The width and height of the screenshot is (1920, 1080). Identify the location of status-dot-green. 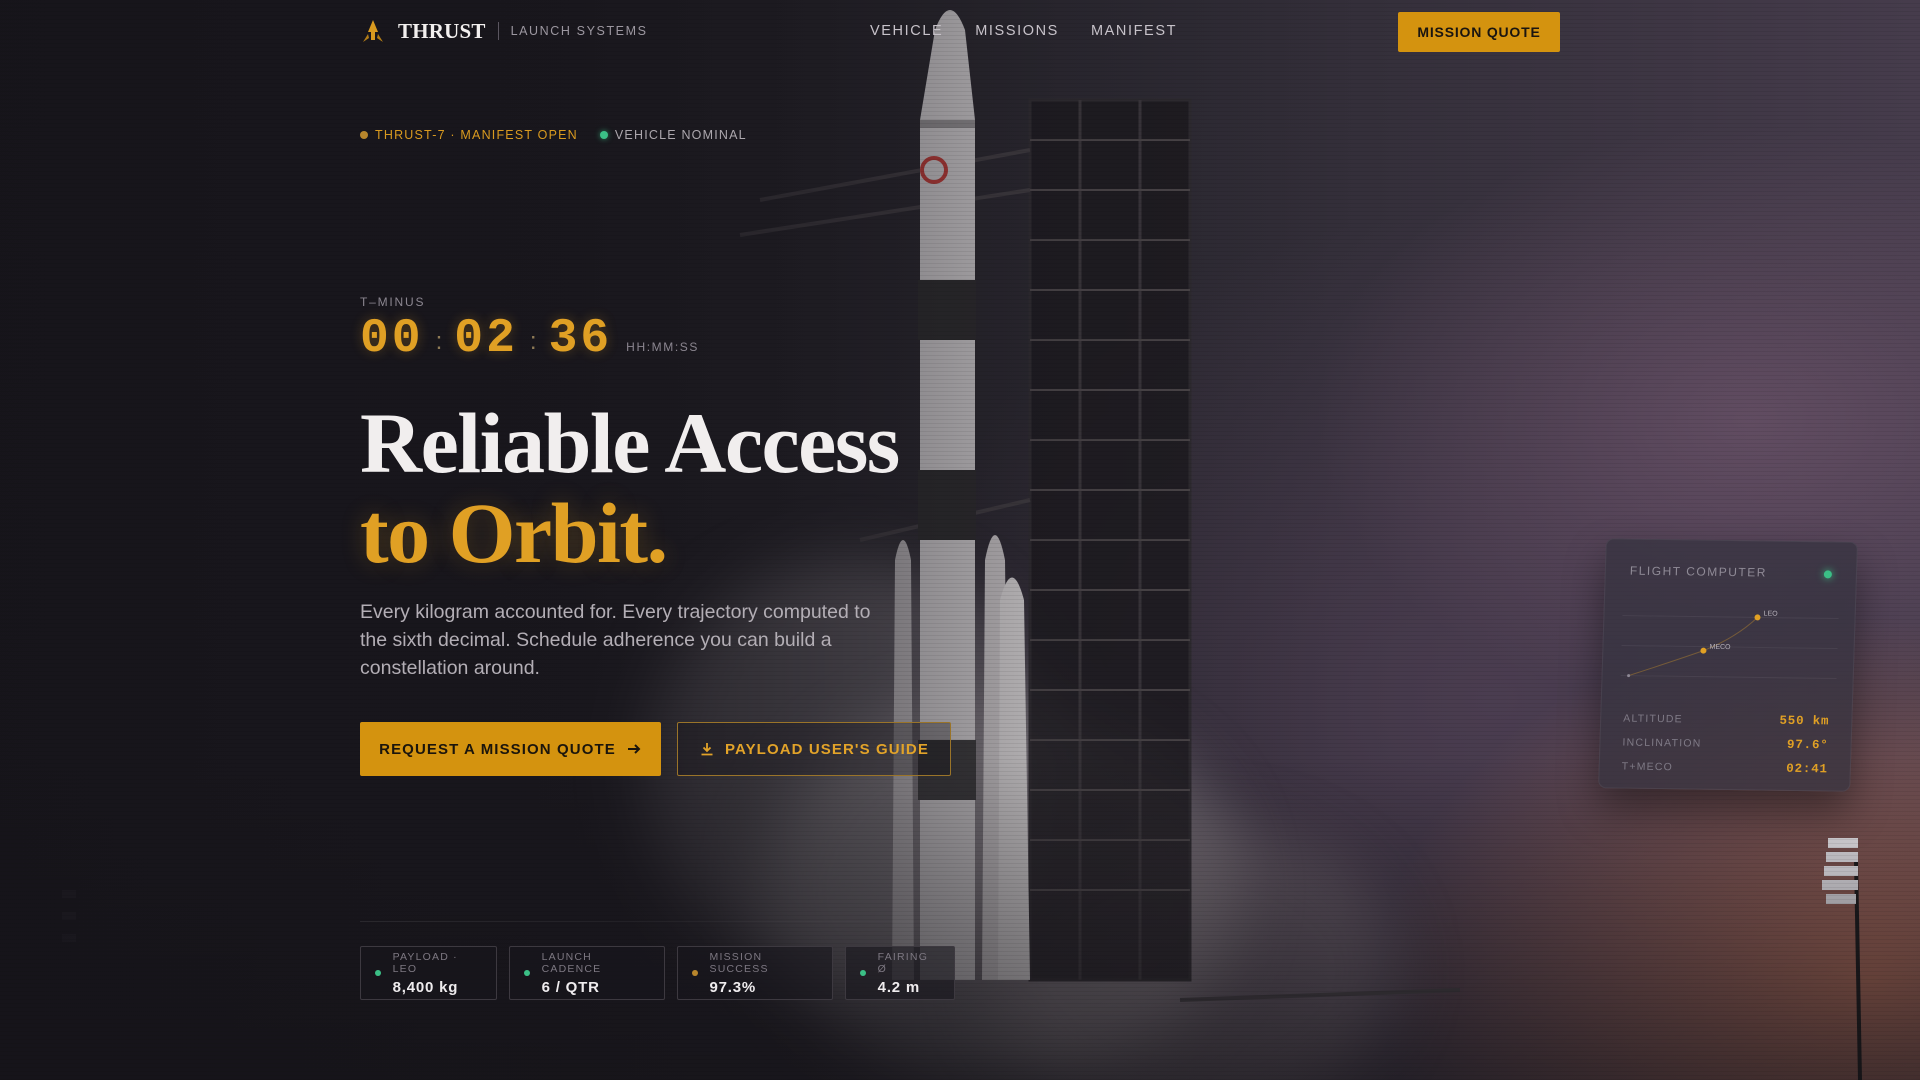
(603, 135).